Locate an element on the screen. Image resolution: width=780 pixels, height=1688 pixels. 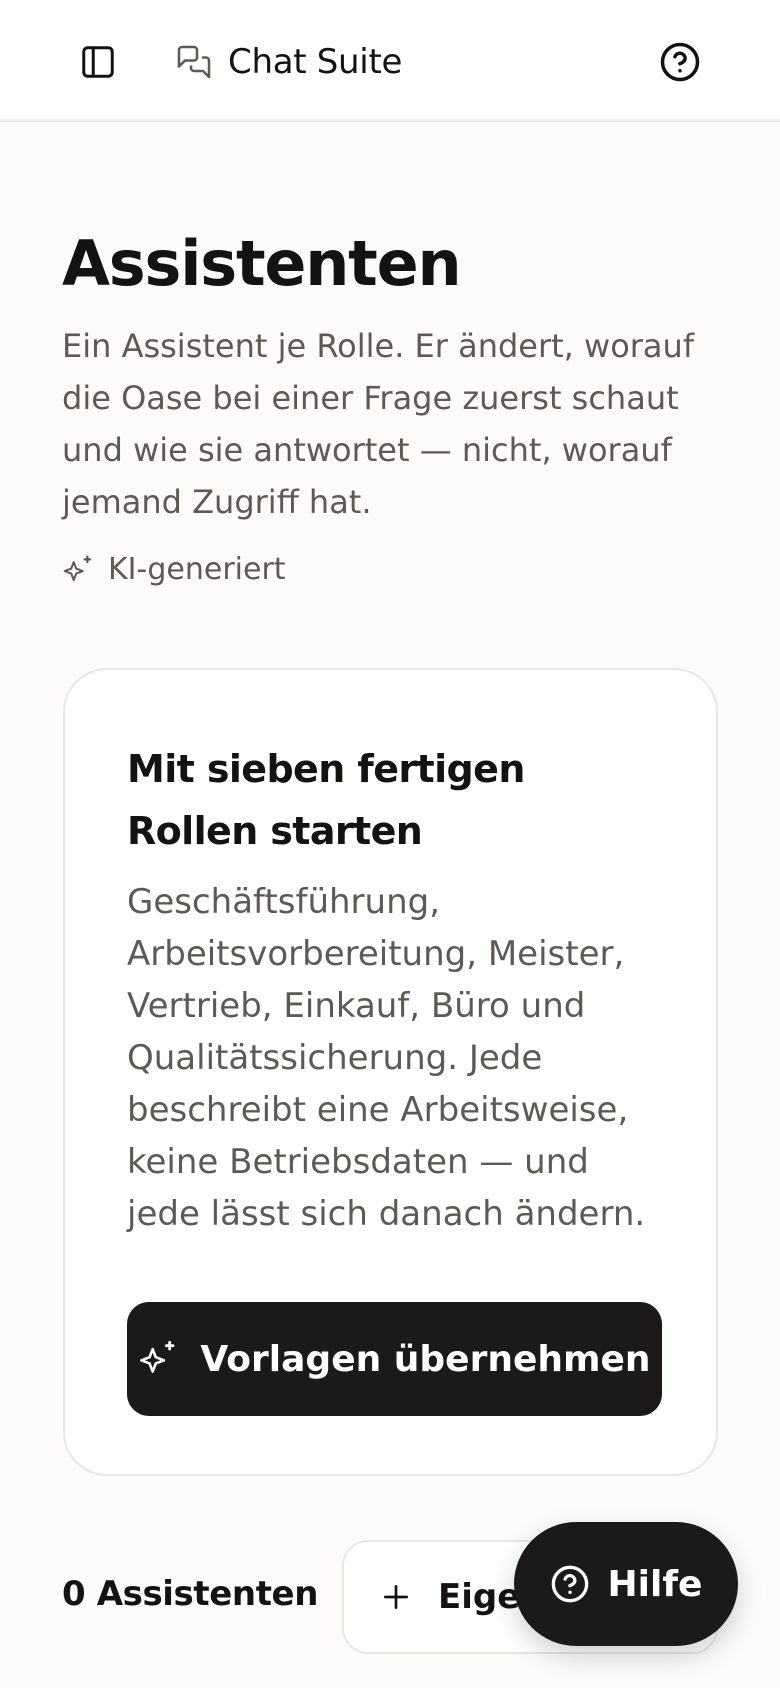
help-fab-label: Hilfe is located at coordinates (655, 1584).